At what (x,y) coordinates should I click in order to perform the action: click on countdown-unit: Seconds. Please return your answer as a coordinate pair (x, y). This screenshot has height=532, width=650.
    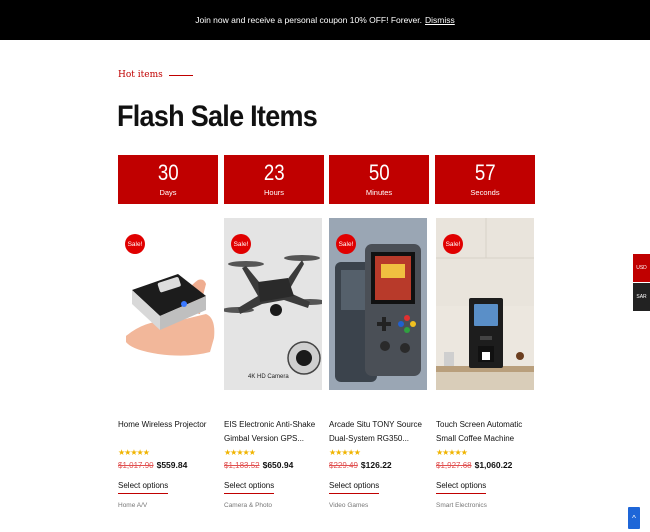
    Looking at the image, I should click on (485, 192).